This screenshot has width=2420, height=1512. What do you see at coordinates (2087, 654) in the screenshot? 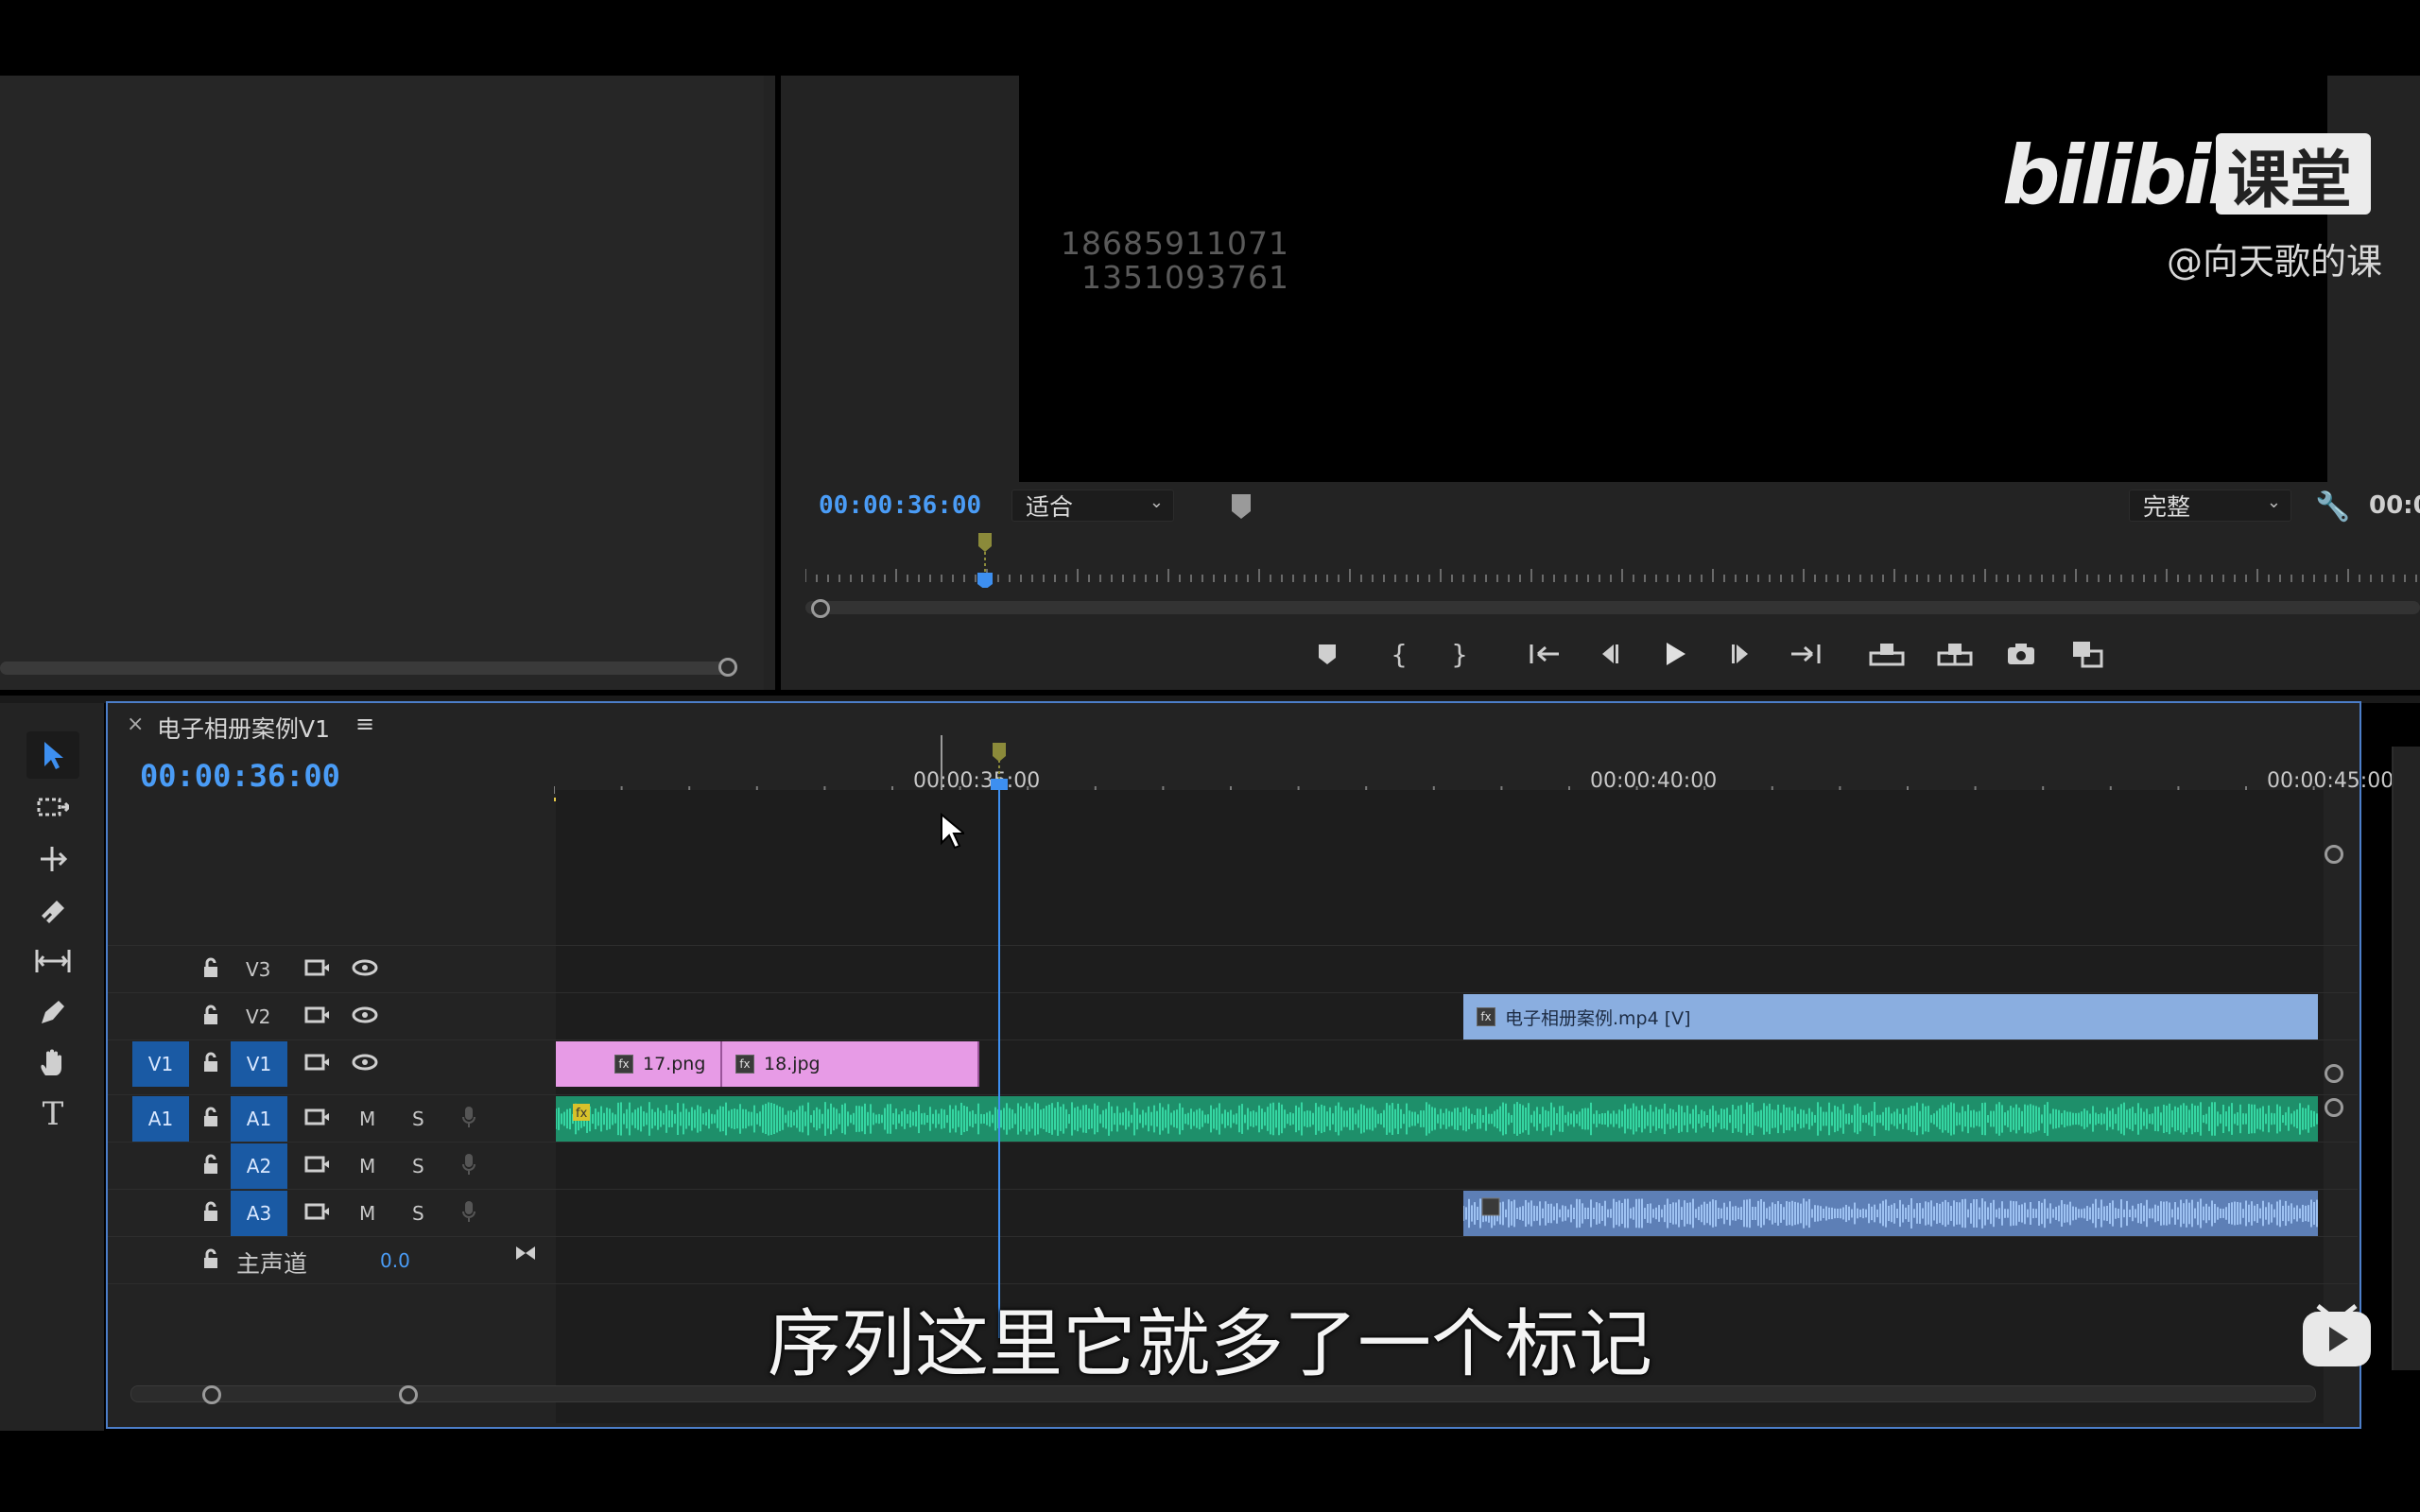
I see `comparison-view-icon` at bounding box center [2087, 654].